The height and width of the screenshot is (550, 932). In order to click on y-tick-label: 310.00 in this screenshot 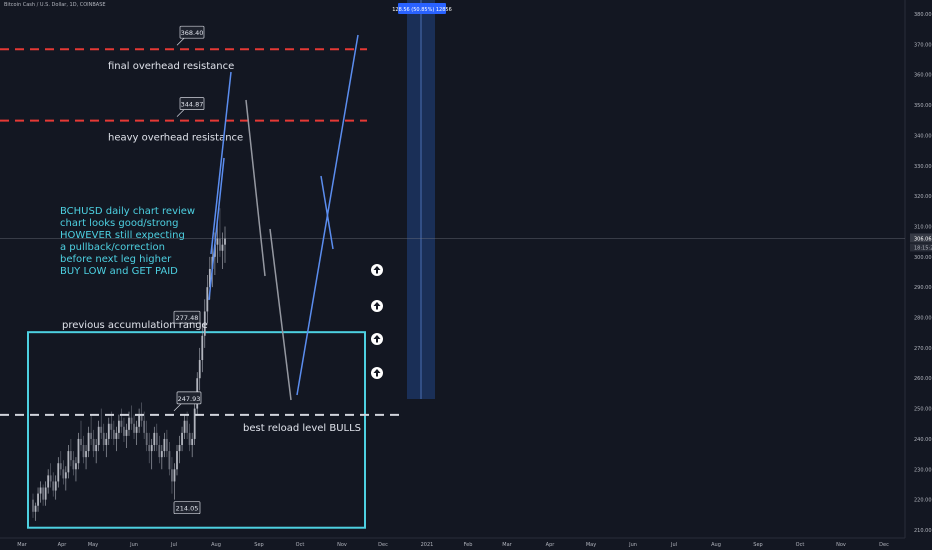, I will do `click(923, 227)`.